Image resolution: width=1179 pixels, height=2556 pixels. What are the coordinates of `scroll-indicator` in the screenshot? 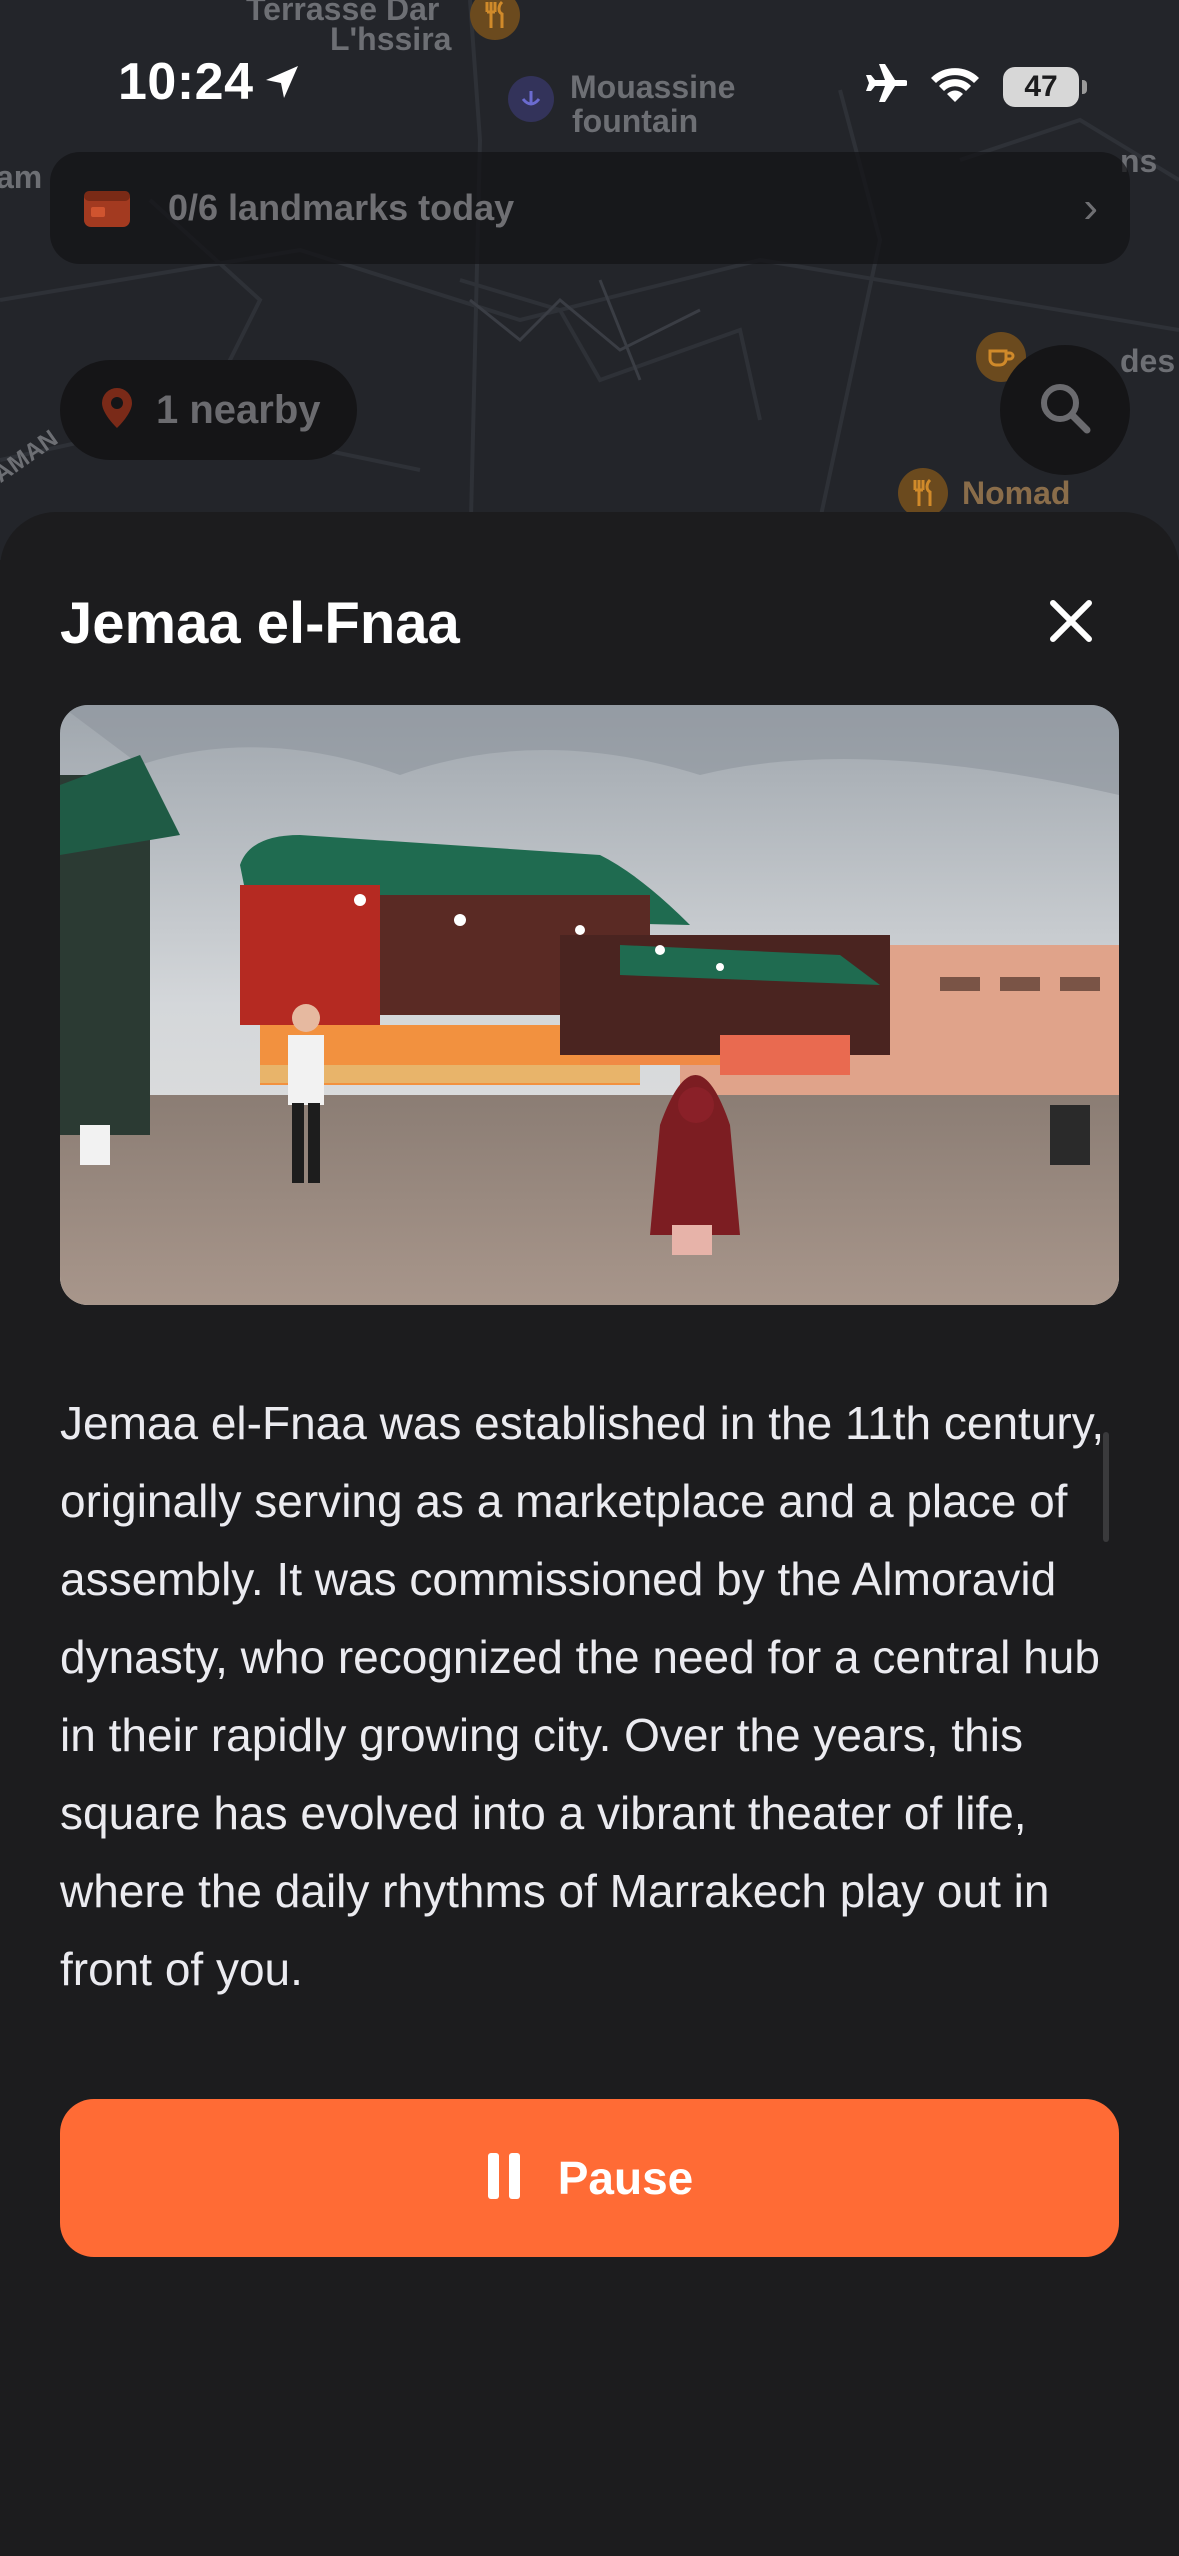 It's located at (1106, 1487).